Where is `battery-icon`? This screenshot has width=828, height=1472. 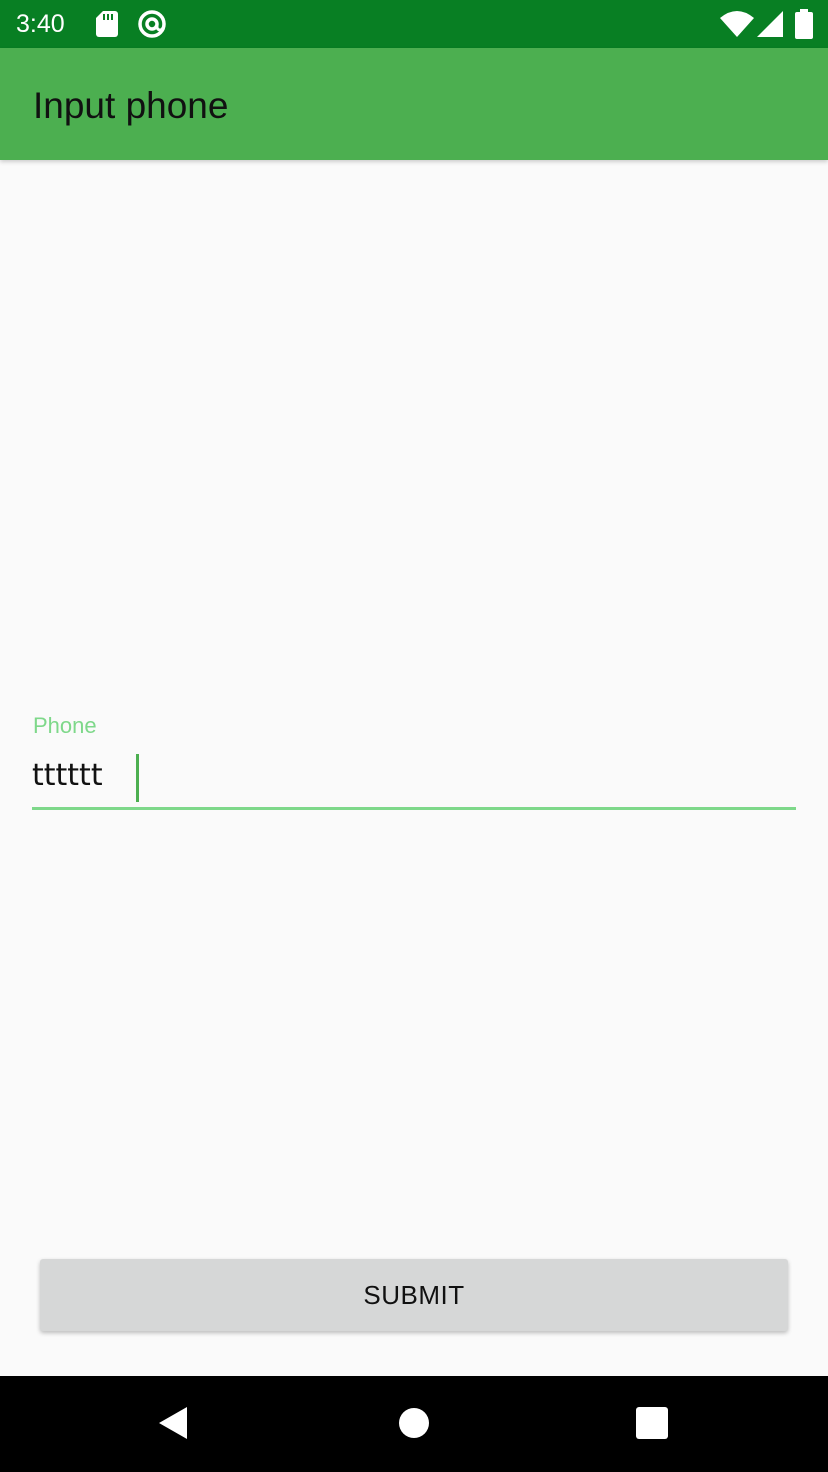
battery-icon is located at coordinates (804, 24).